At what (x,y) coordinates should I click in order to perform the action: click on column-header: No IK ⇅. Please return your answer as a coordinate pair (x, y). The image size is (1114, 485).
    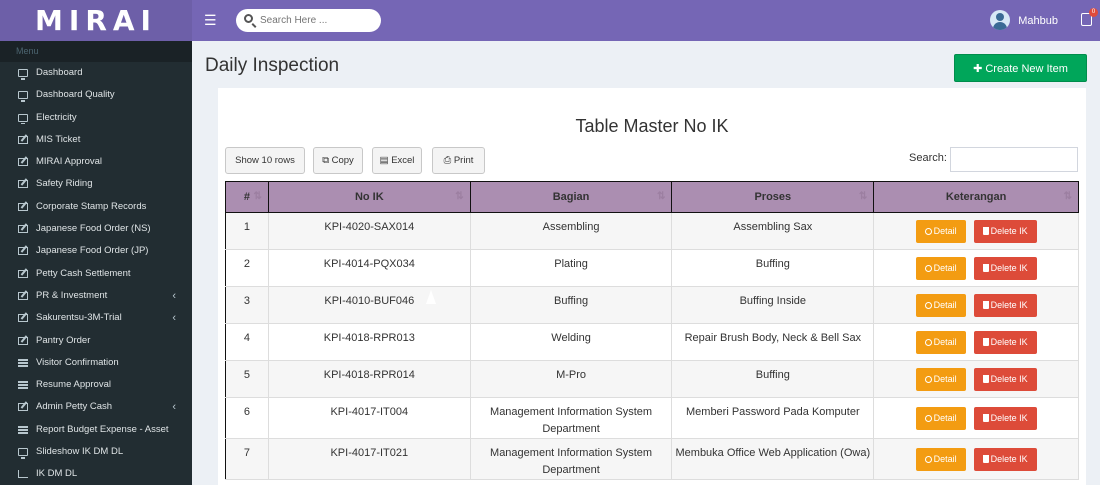
    Looking at the image, I should click on (369, 197).